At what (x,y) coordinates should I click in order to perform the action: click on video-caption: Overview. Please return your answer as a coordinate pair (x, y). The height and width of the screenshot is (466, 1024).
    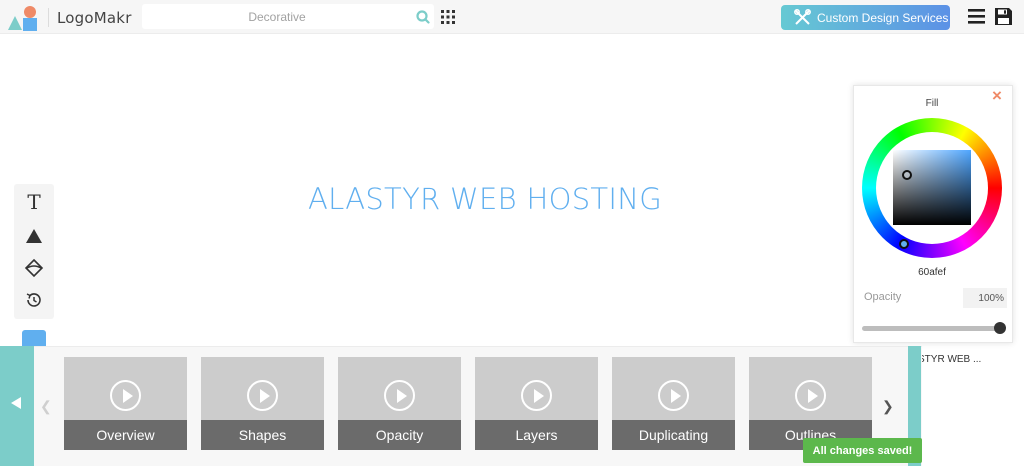
    Looking at the image, I should click on (125, 435).